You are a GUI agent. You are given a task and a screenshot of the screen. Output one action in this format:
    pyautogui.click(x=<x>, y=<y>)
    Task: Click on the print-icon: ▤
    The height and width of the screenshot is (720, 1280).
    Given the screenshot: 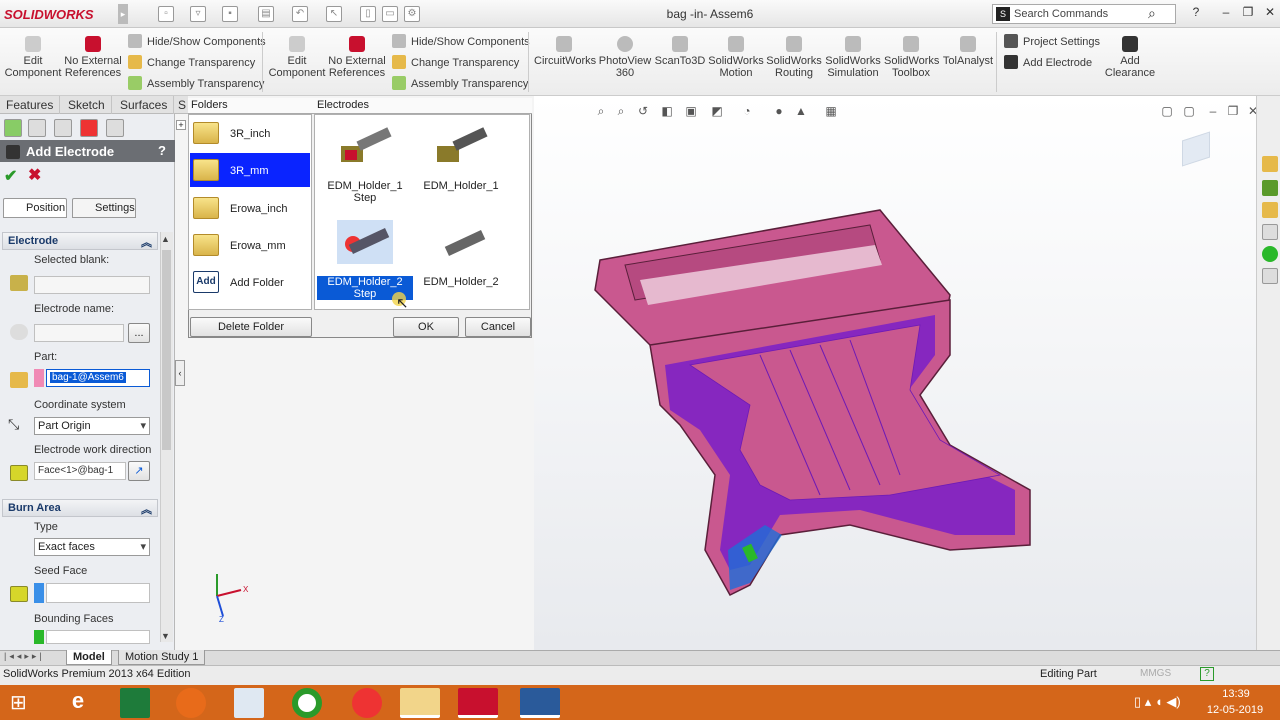 What is the action you would take?
    pyautogui.click(x=266, y=14)
    